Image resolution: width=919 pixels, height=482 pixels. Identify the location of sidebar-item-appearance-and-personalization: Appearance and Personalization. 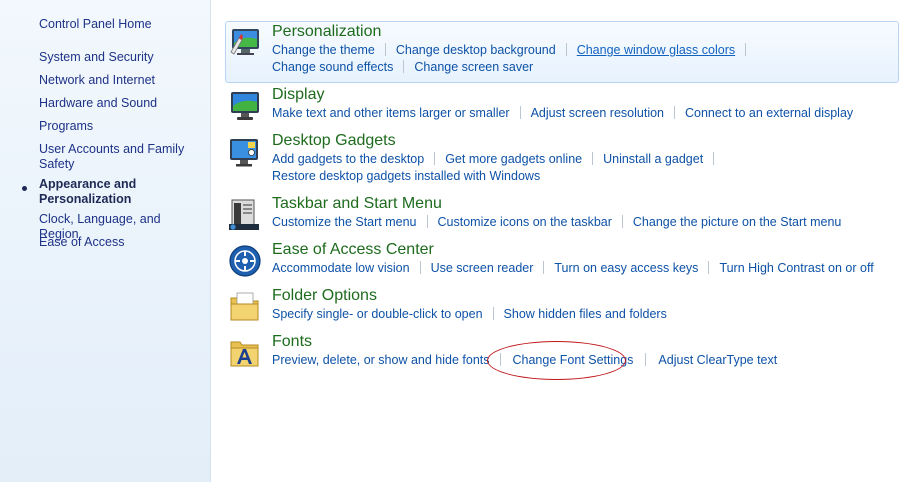
(88, 191).